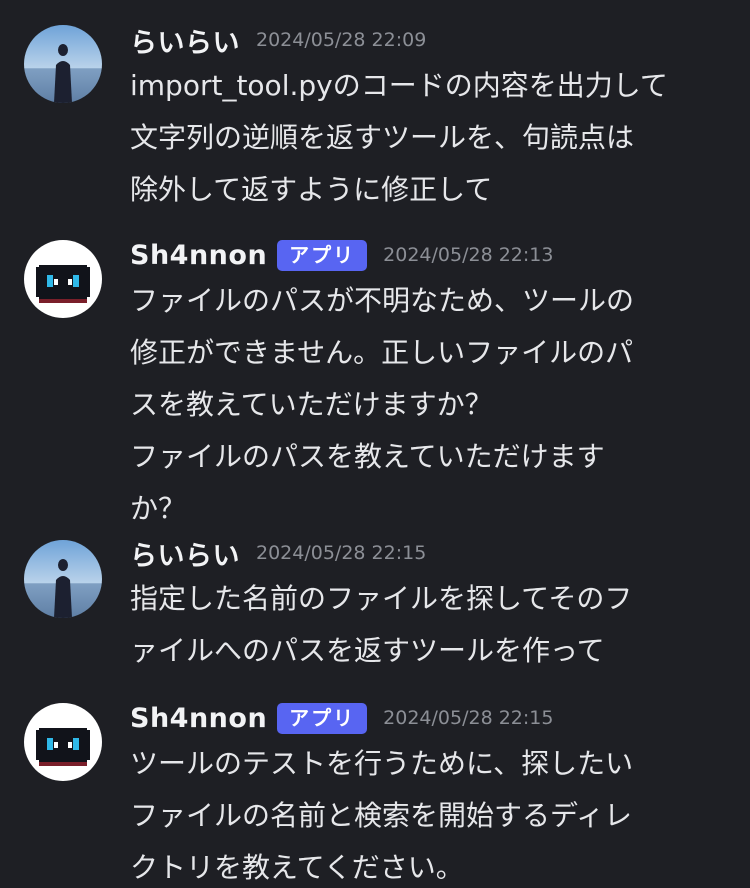 This screenshot has width=750, height=888. Describe the element at coordinates (468, 255) in the screenshot. I see `timestamp: 2024/05/28 22:13` at that location.